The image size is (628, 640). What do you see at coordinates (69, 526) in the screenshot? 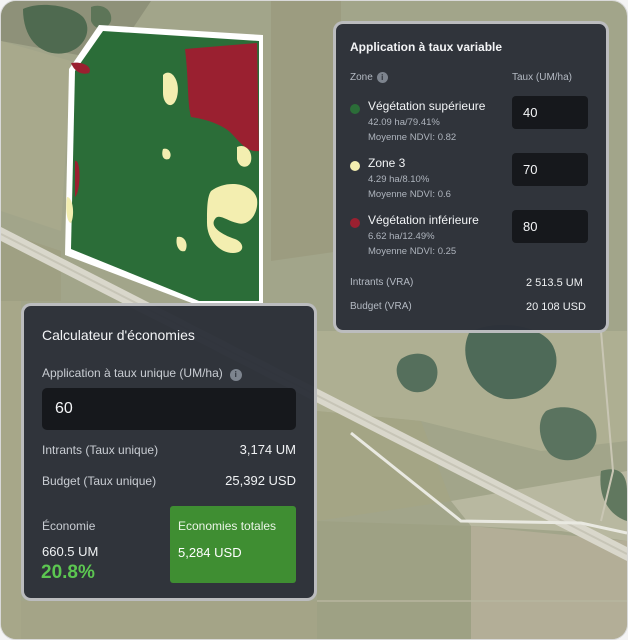
I see `economy-label: Économie` at bounding box center [69, 526].